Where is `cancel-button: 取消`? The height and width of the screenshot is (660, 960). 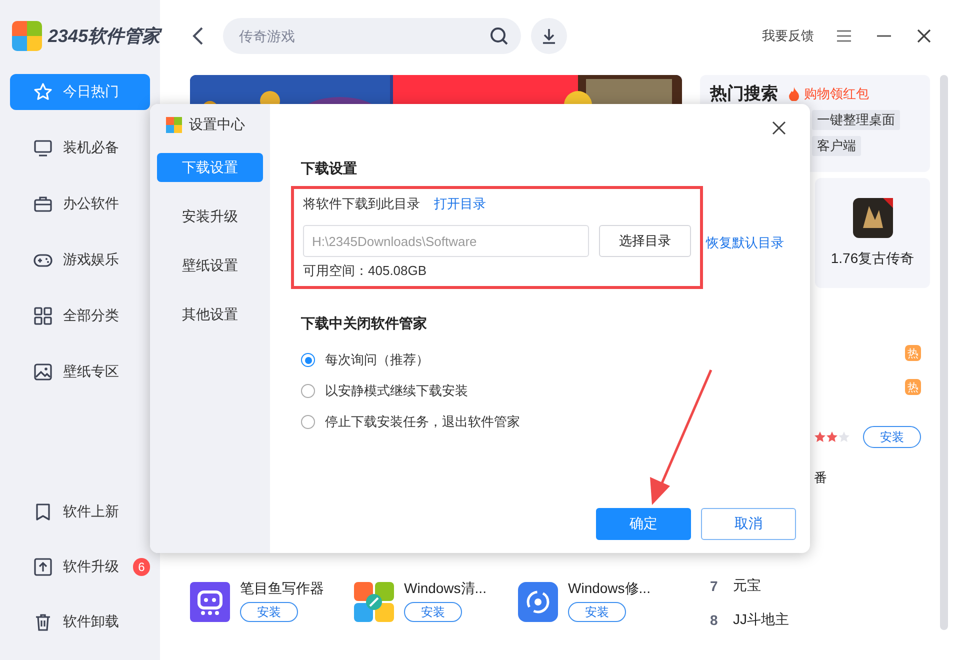
cancel-button: 取消 is located at coordinates (748, 524).